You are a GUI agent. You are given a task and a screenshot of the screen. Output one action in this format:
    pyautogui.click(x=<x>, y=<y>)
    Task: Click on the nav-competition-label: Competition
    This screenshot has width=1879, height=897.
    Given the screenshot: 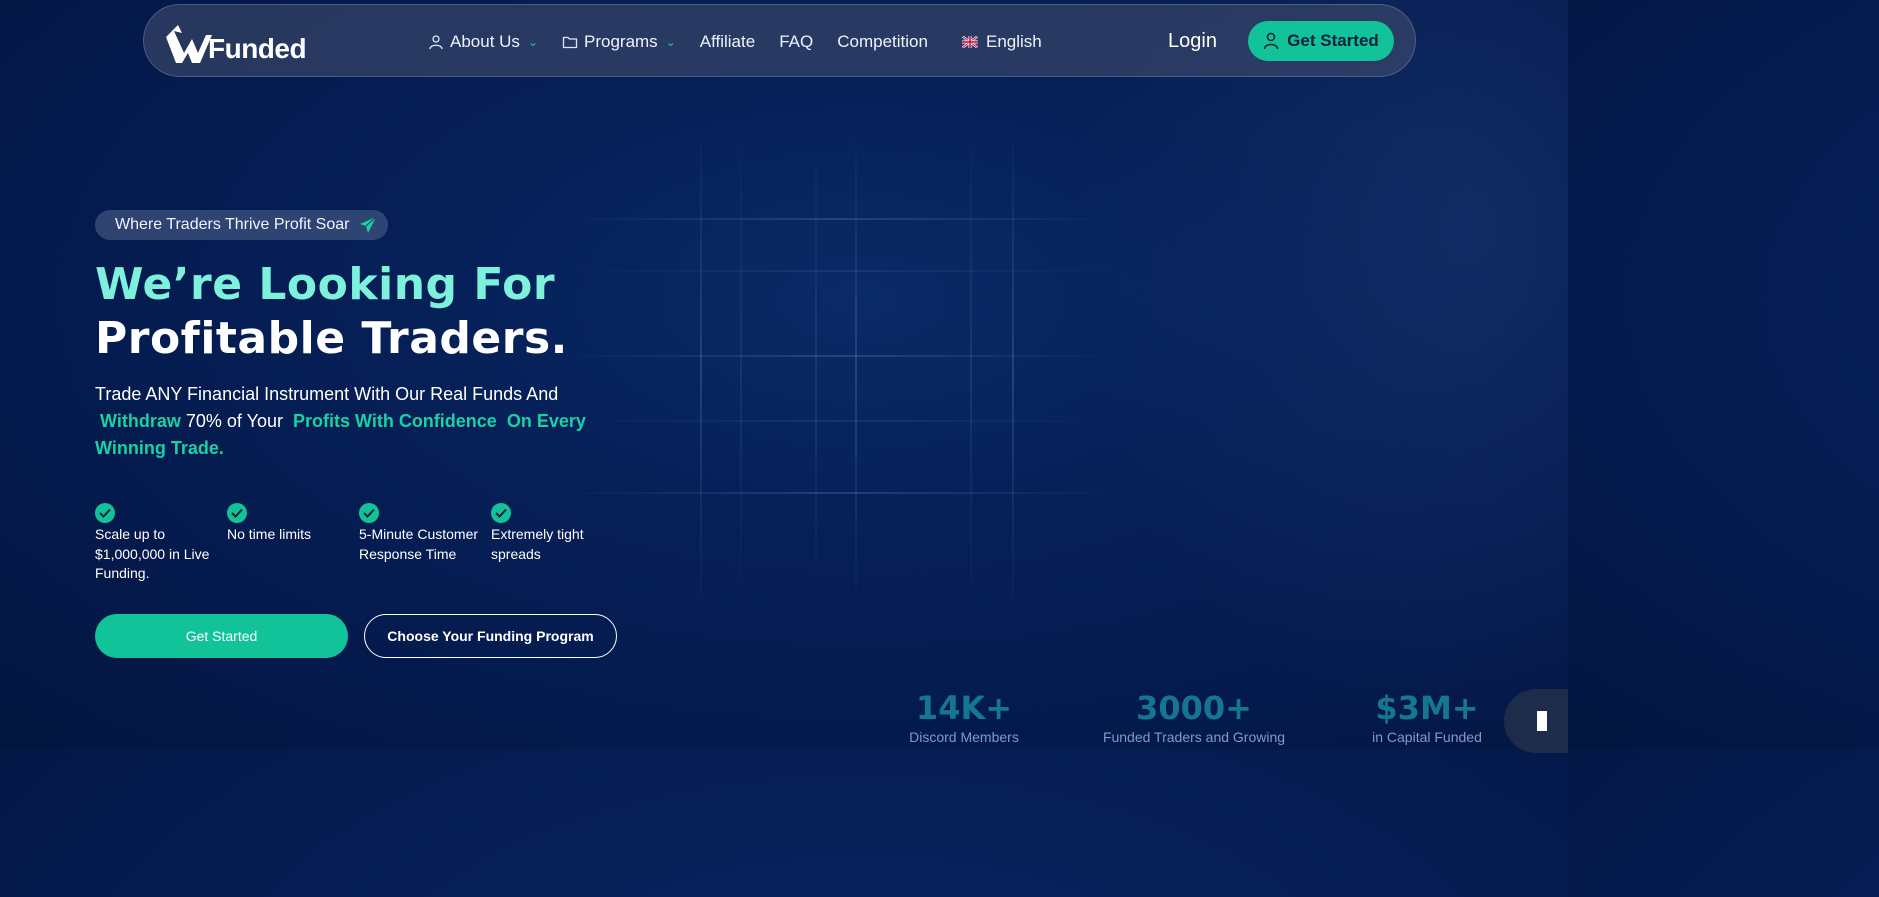 What is the action you would take?
    pyautogui.click(x=882, y=41)
    